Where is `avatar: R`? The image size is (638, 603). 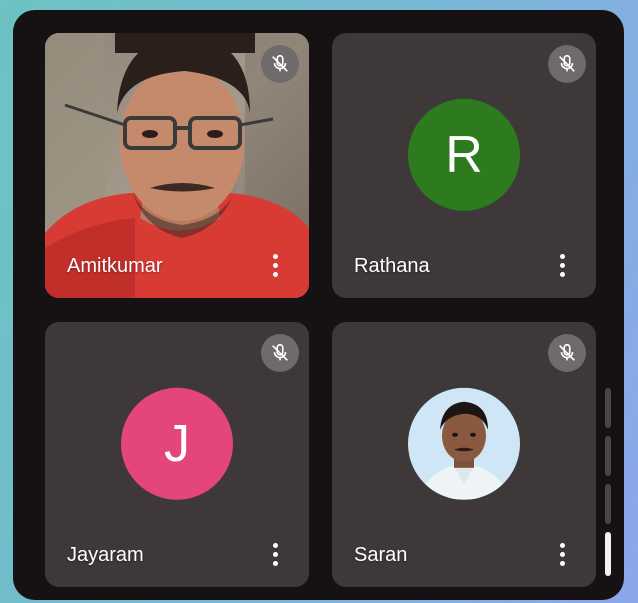
avatar: R is located at coordinates (464, 154).